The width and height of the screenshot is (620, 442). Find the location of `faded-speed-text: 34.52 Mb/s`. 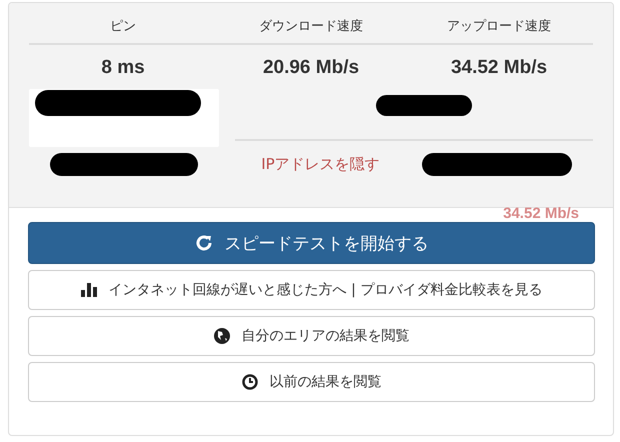

faded-speed-text: 34.52 Mb/s is located at coordinates (541, 214).